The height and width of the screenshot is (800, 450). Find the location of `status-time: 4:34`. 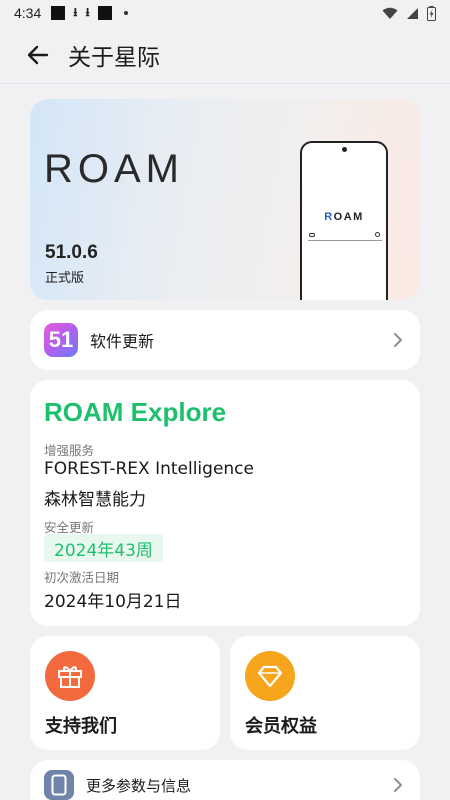

status-time: 4:34 is located at coordinates (28, 13).